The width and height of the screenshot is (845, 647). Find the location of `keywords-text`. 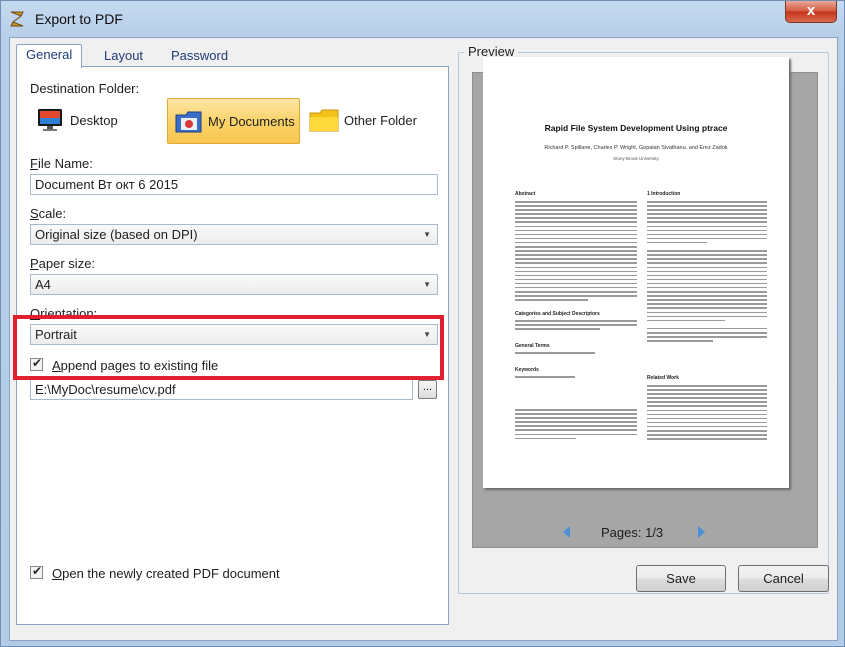

keywords-text is located at coordinates (545, 378).